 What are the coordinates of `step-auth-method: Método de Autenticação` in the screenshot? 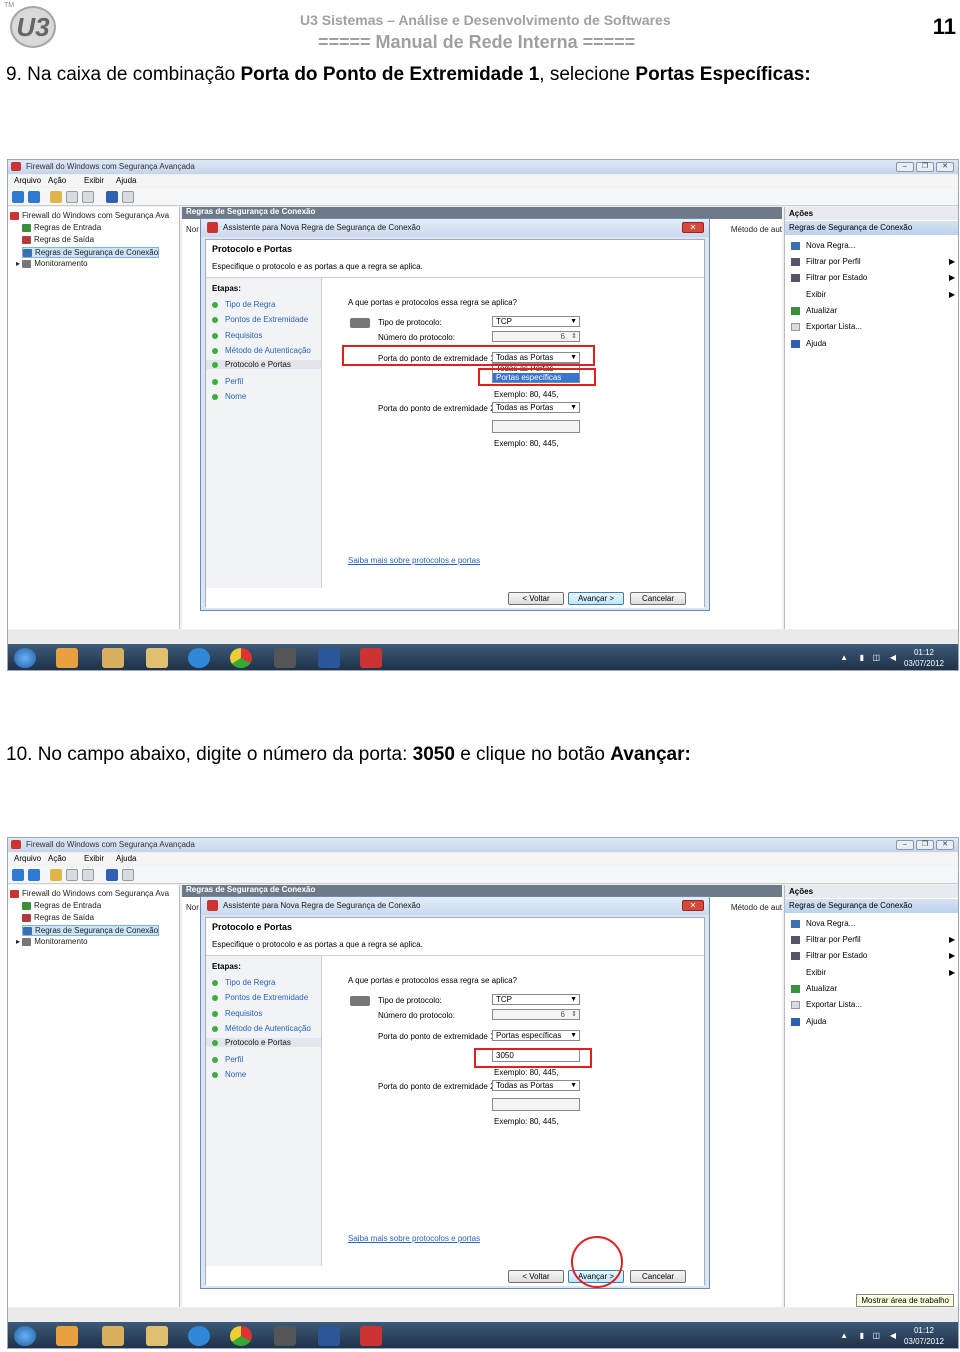 It's located at (261, 1028).